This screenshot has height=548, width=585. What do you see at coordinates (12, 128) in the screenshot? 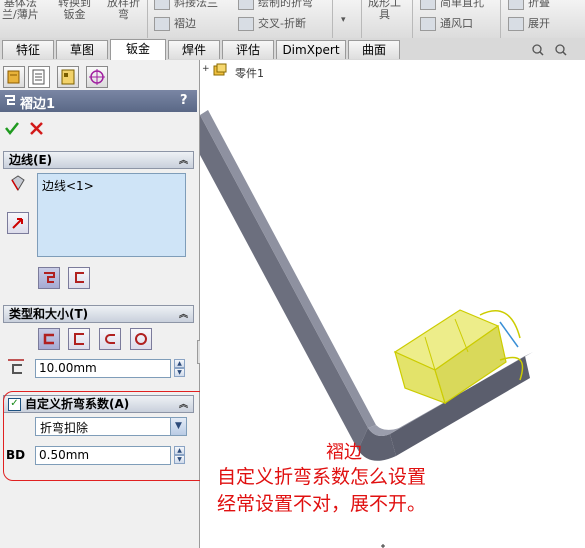
I see `ok-check-icon` at bounding box center [12, 128].